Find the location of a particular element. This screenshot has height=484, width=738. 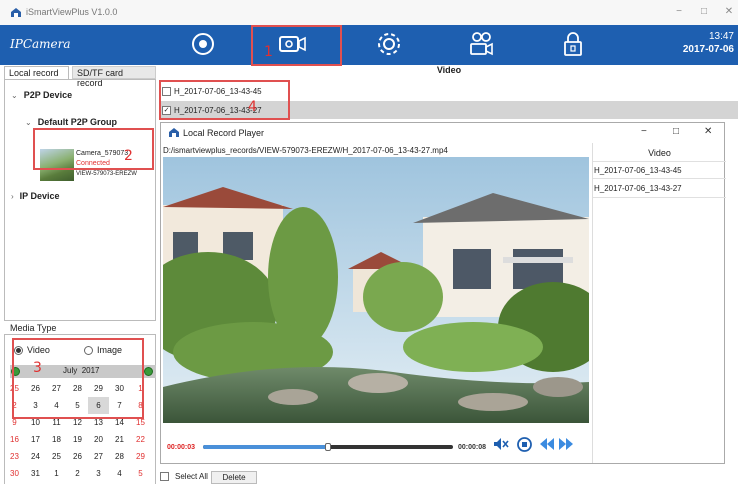

maximize-button: □ is located at coordinates (704, 11).